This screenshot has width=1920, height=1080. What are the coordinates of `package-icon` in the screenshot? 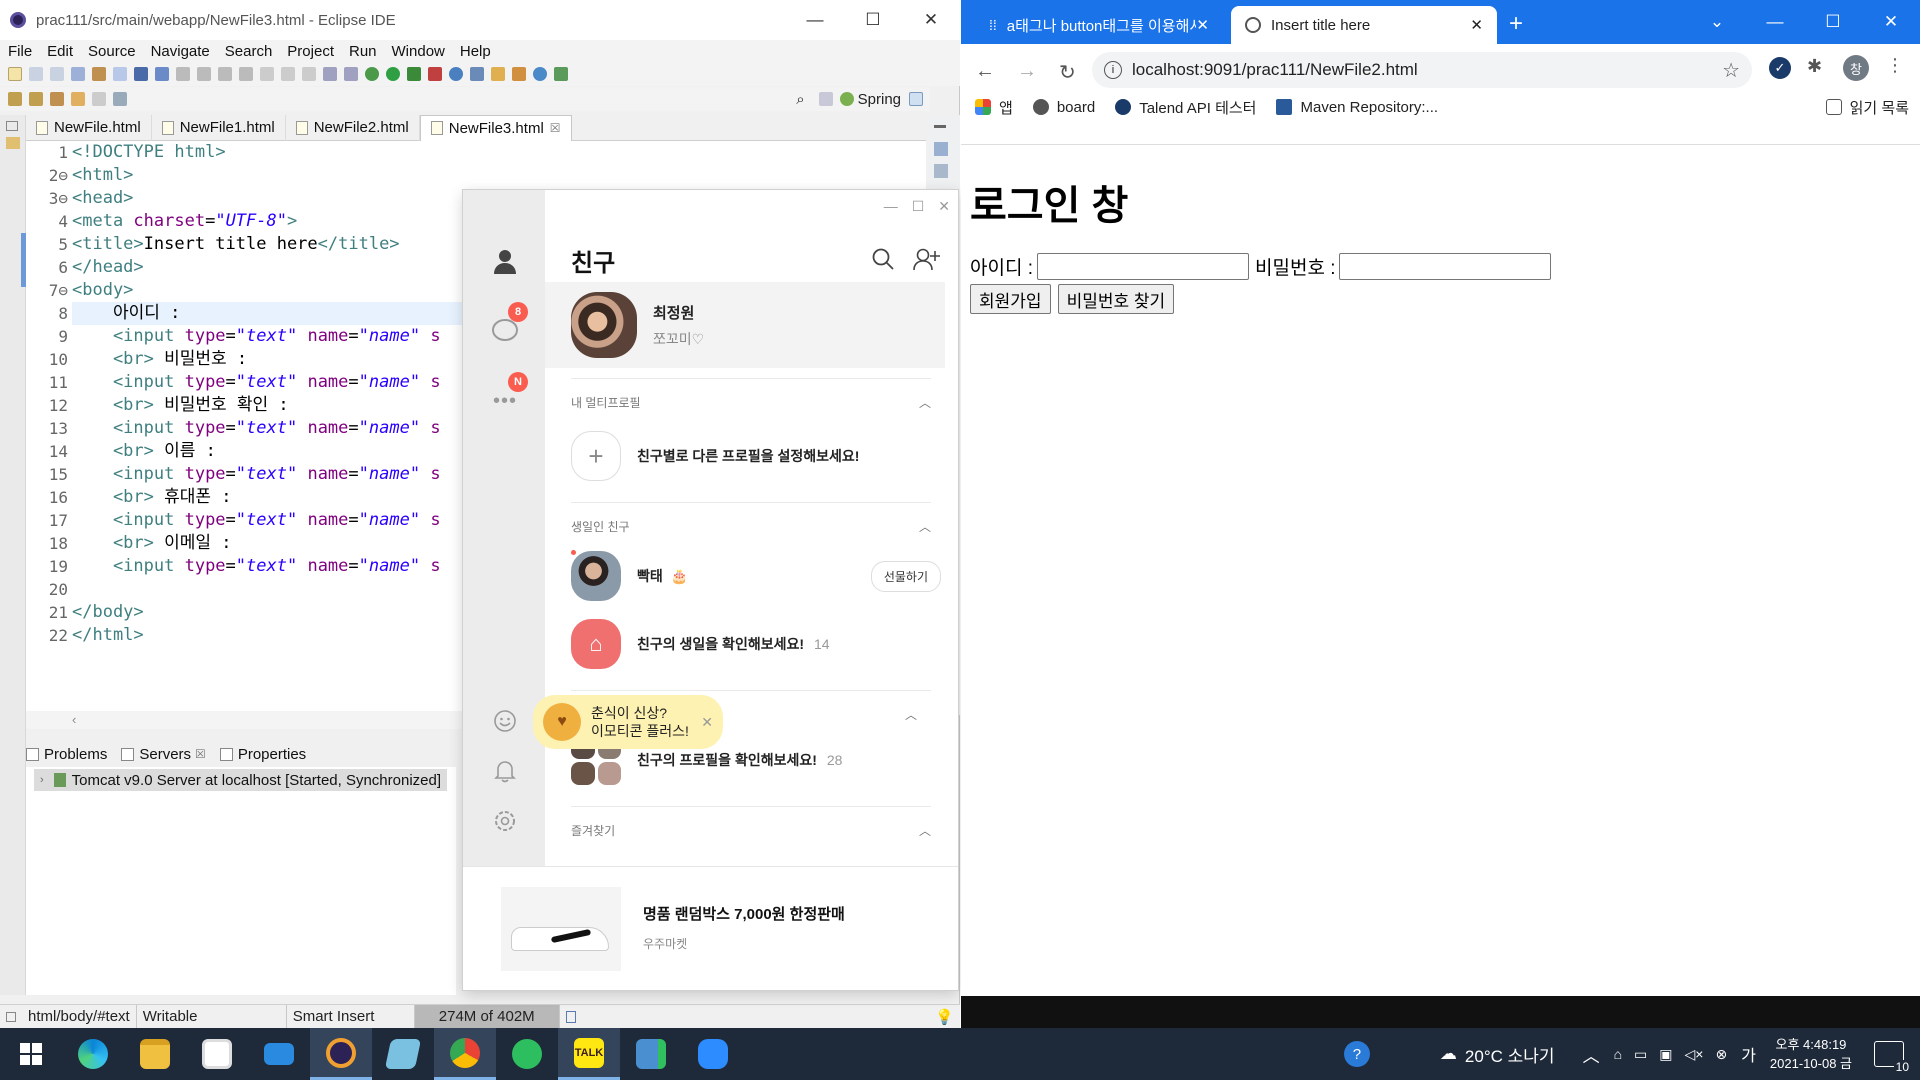 It's located at (99, 74).